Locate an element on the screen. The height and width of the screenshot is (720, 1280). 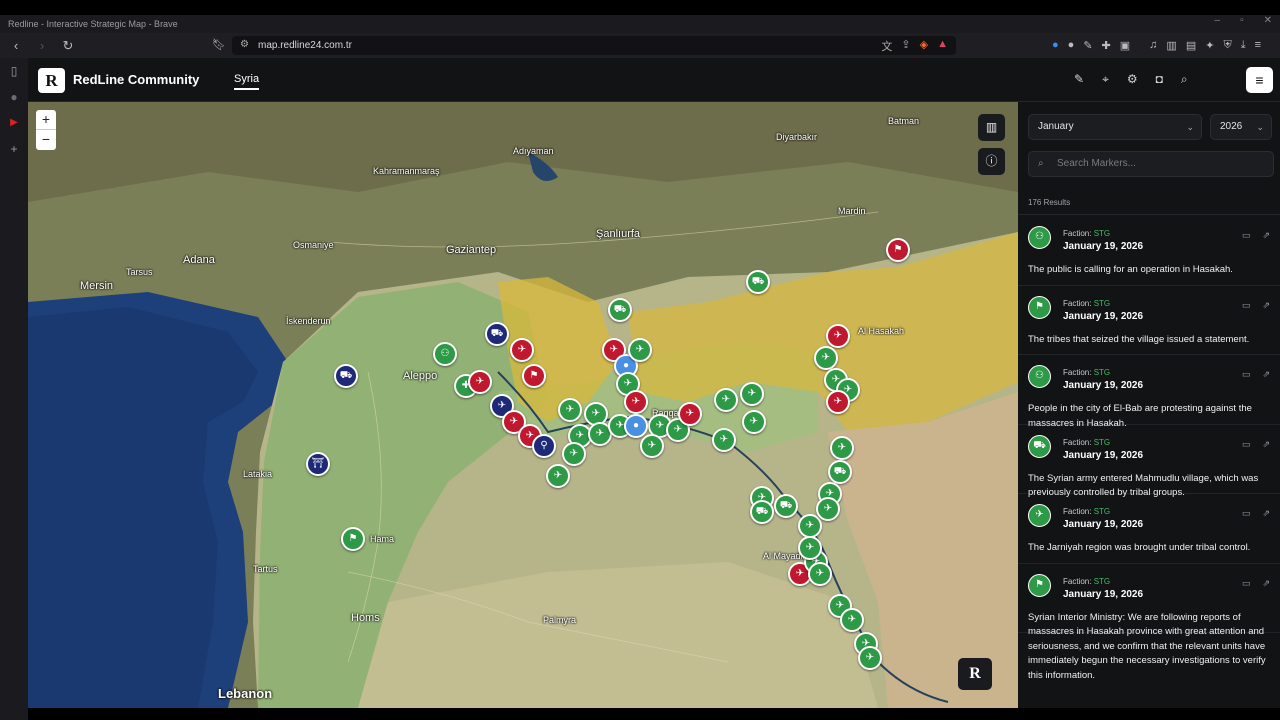
translate-icon: 文 is located at coordinates (886, 46).